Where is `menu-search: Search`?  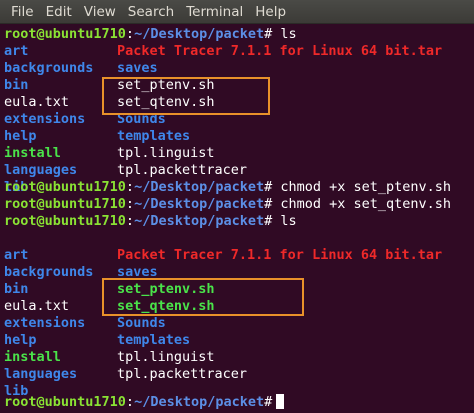
menu-search: Search is located at coordinates (151, 12).